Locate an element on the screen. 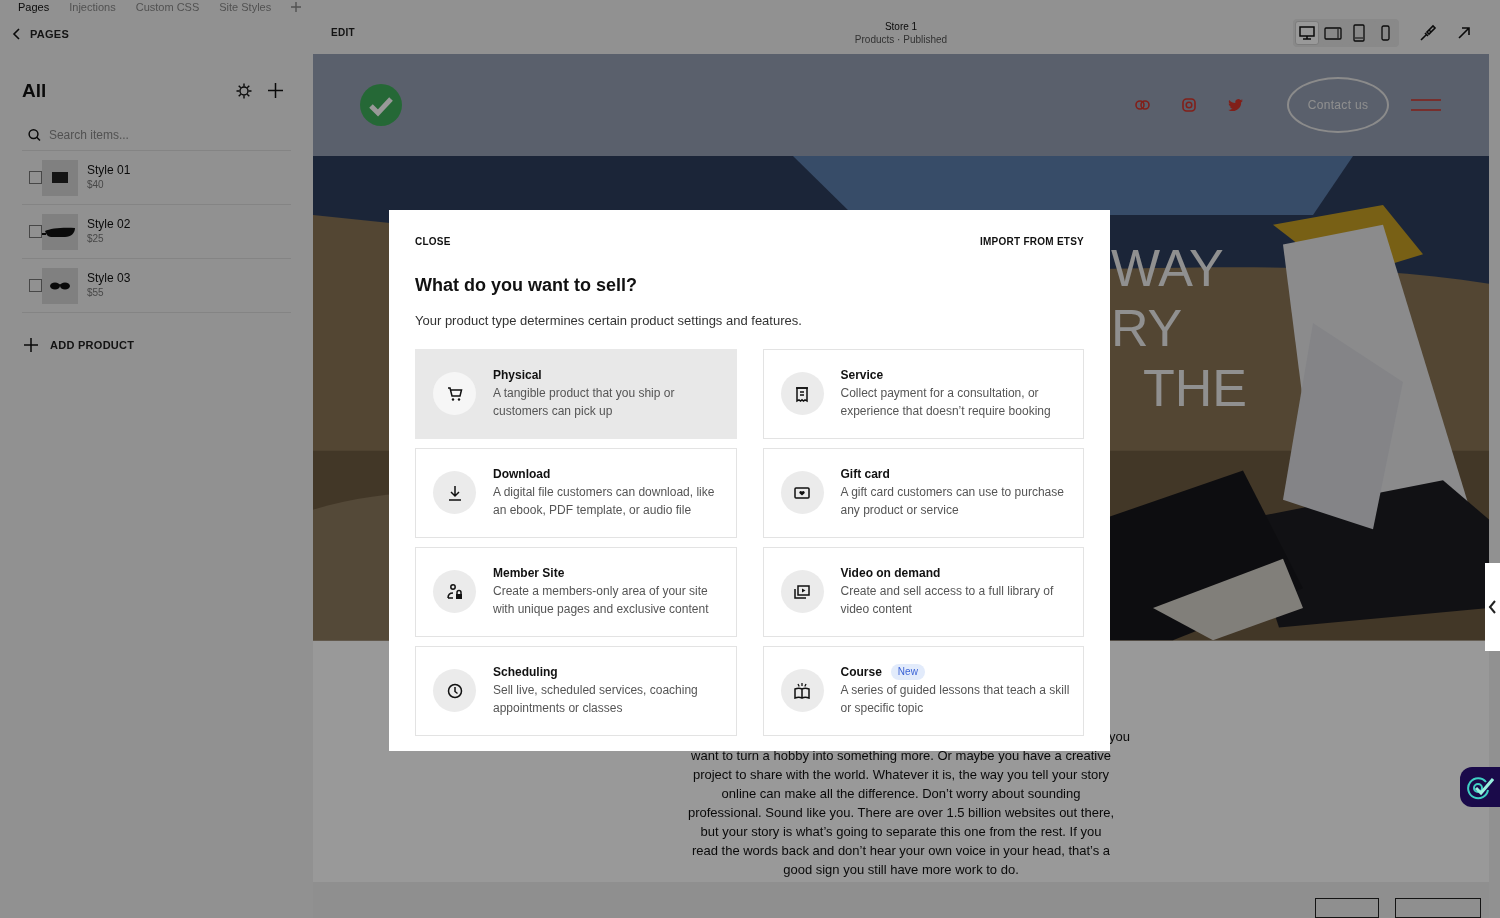 The image size is (1500, 918). person-lock-icon is located at coordinates (454, 591).